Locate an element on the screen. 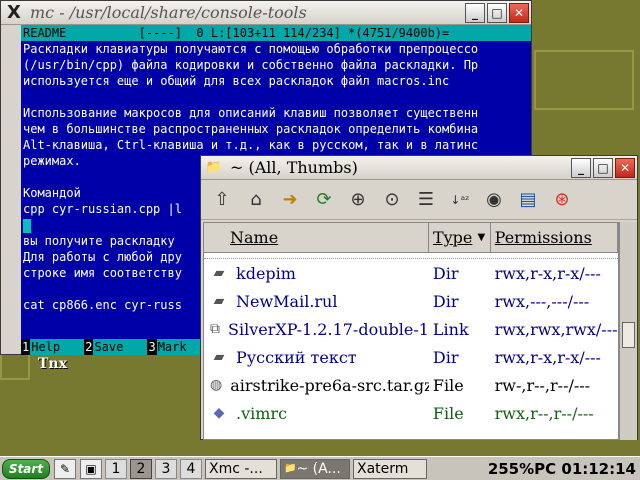 The width and height of the screenshot is (640, 480). fkey-label: Save is located at coordinates (120, 347).